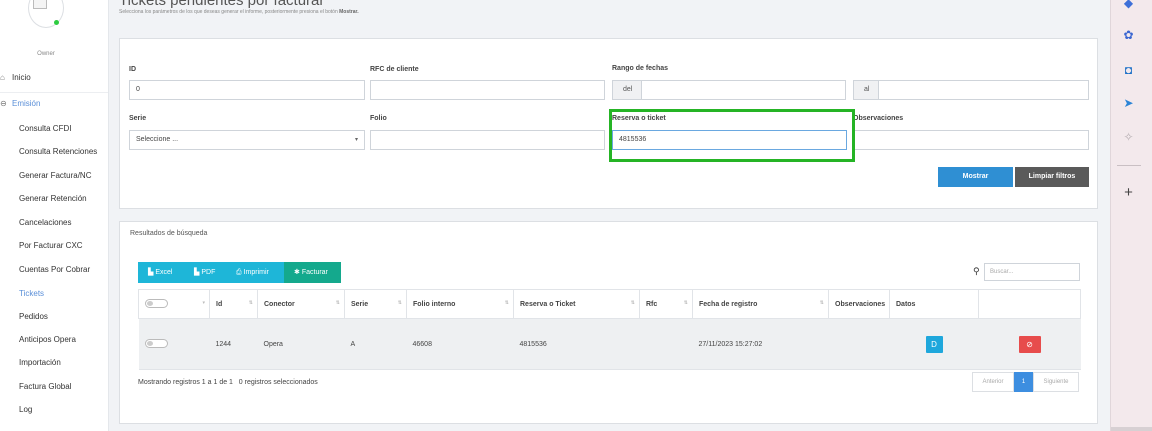 The image size is (1152, 431). Describe the element at coordinates (64, 293) in the screenshot. I see `sidebar-item-tickets: Tickets` at that location.